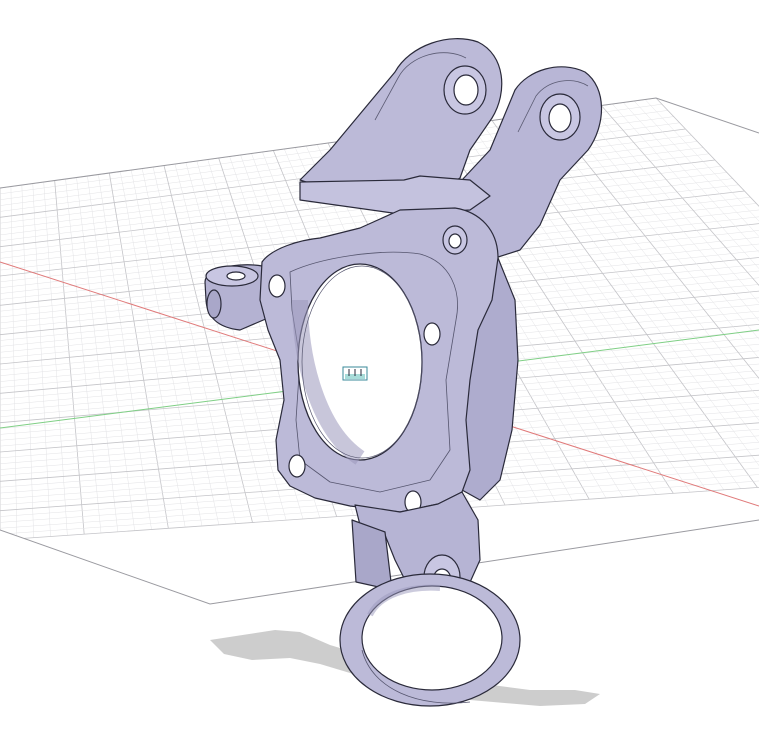 Image resolution: width=759 pixels, height=753 pixels. What do you see at coordinates (395, 195) in the screenshot?
I see `top-shelf` at bounding box center [395, 195].